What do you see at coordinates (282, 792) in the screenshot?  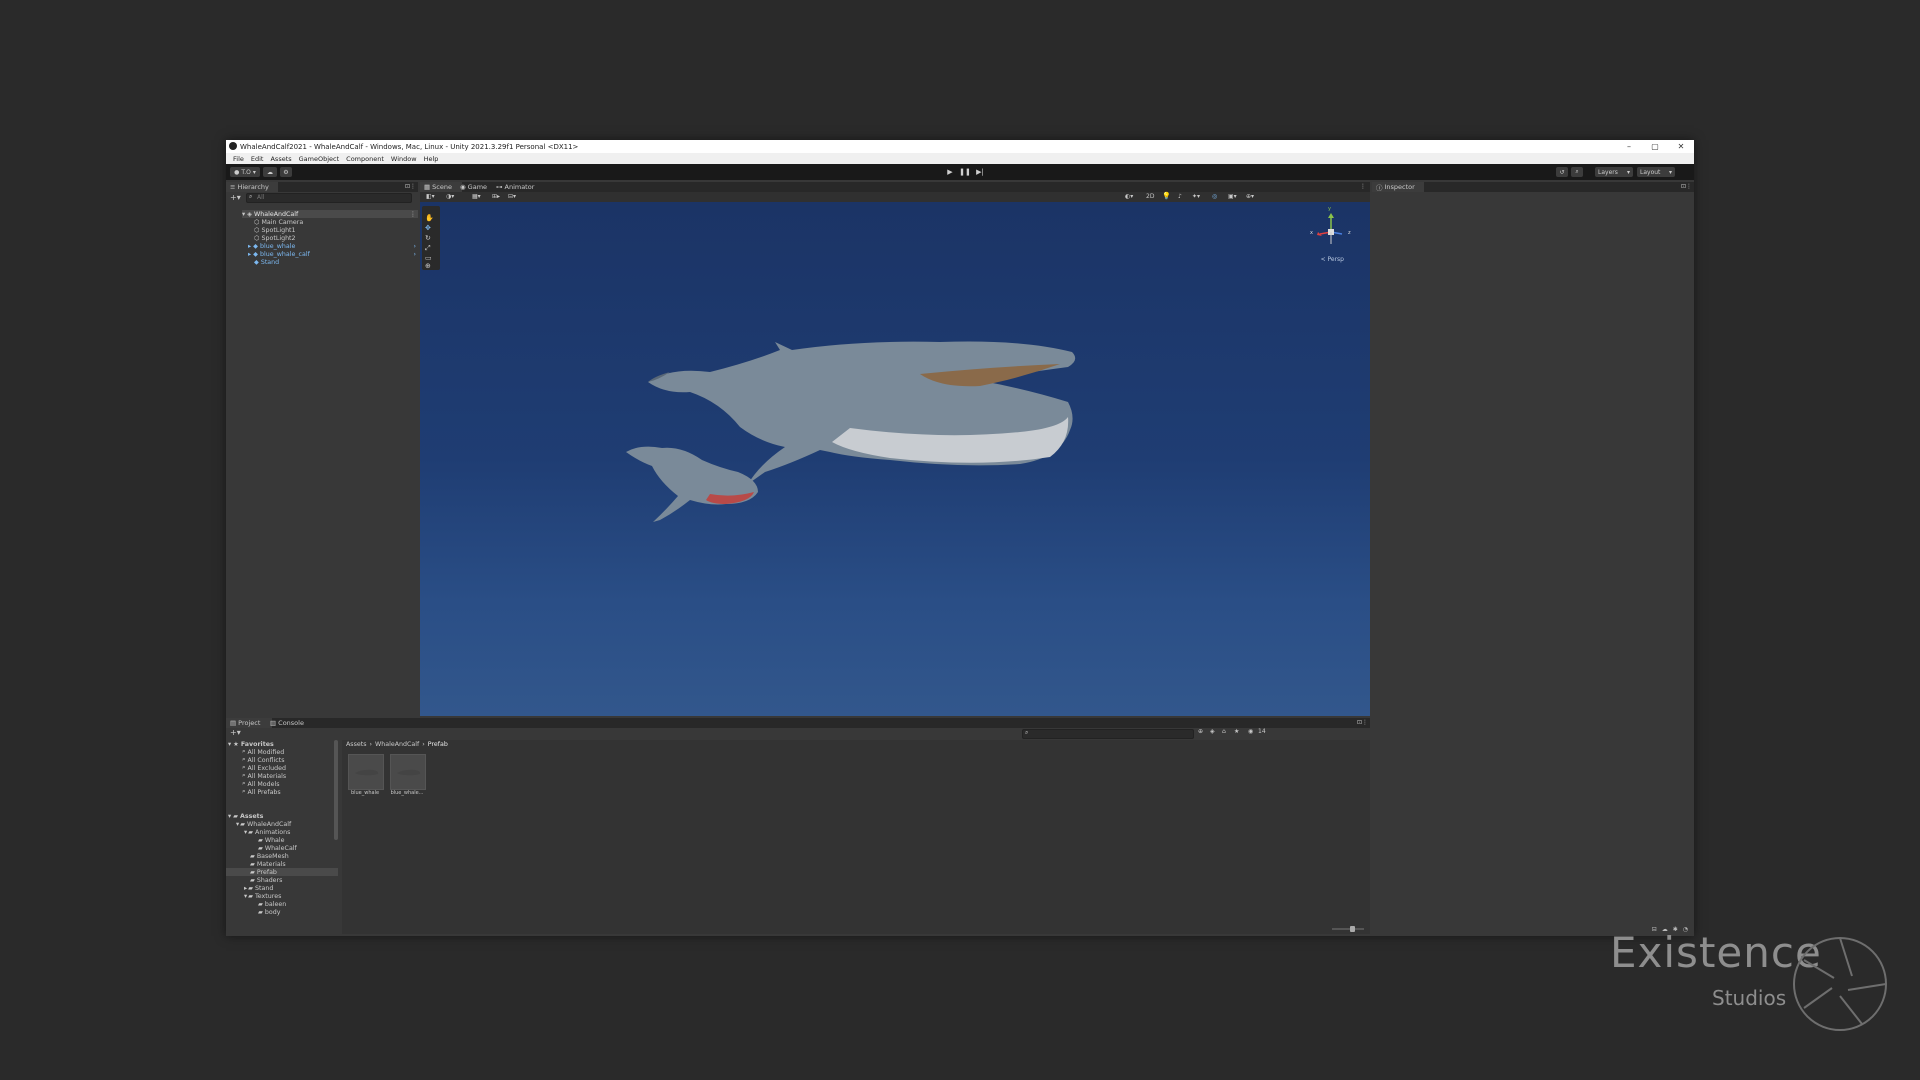 I see `favorite-item: ⌕ All Prefabs` at bounding box center [282, 792].